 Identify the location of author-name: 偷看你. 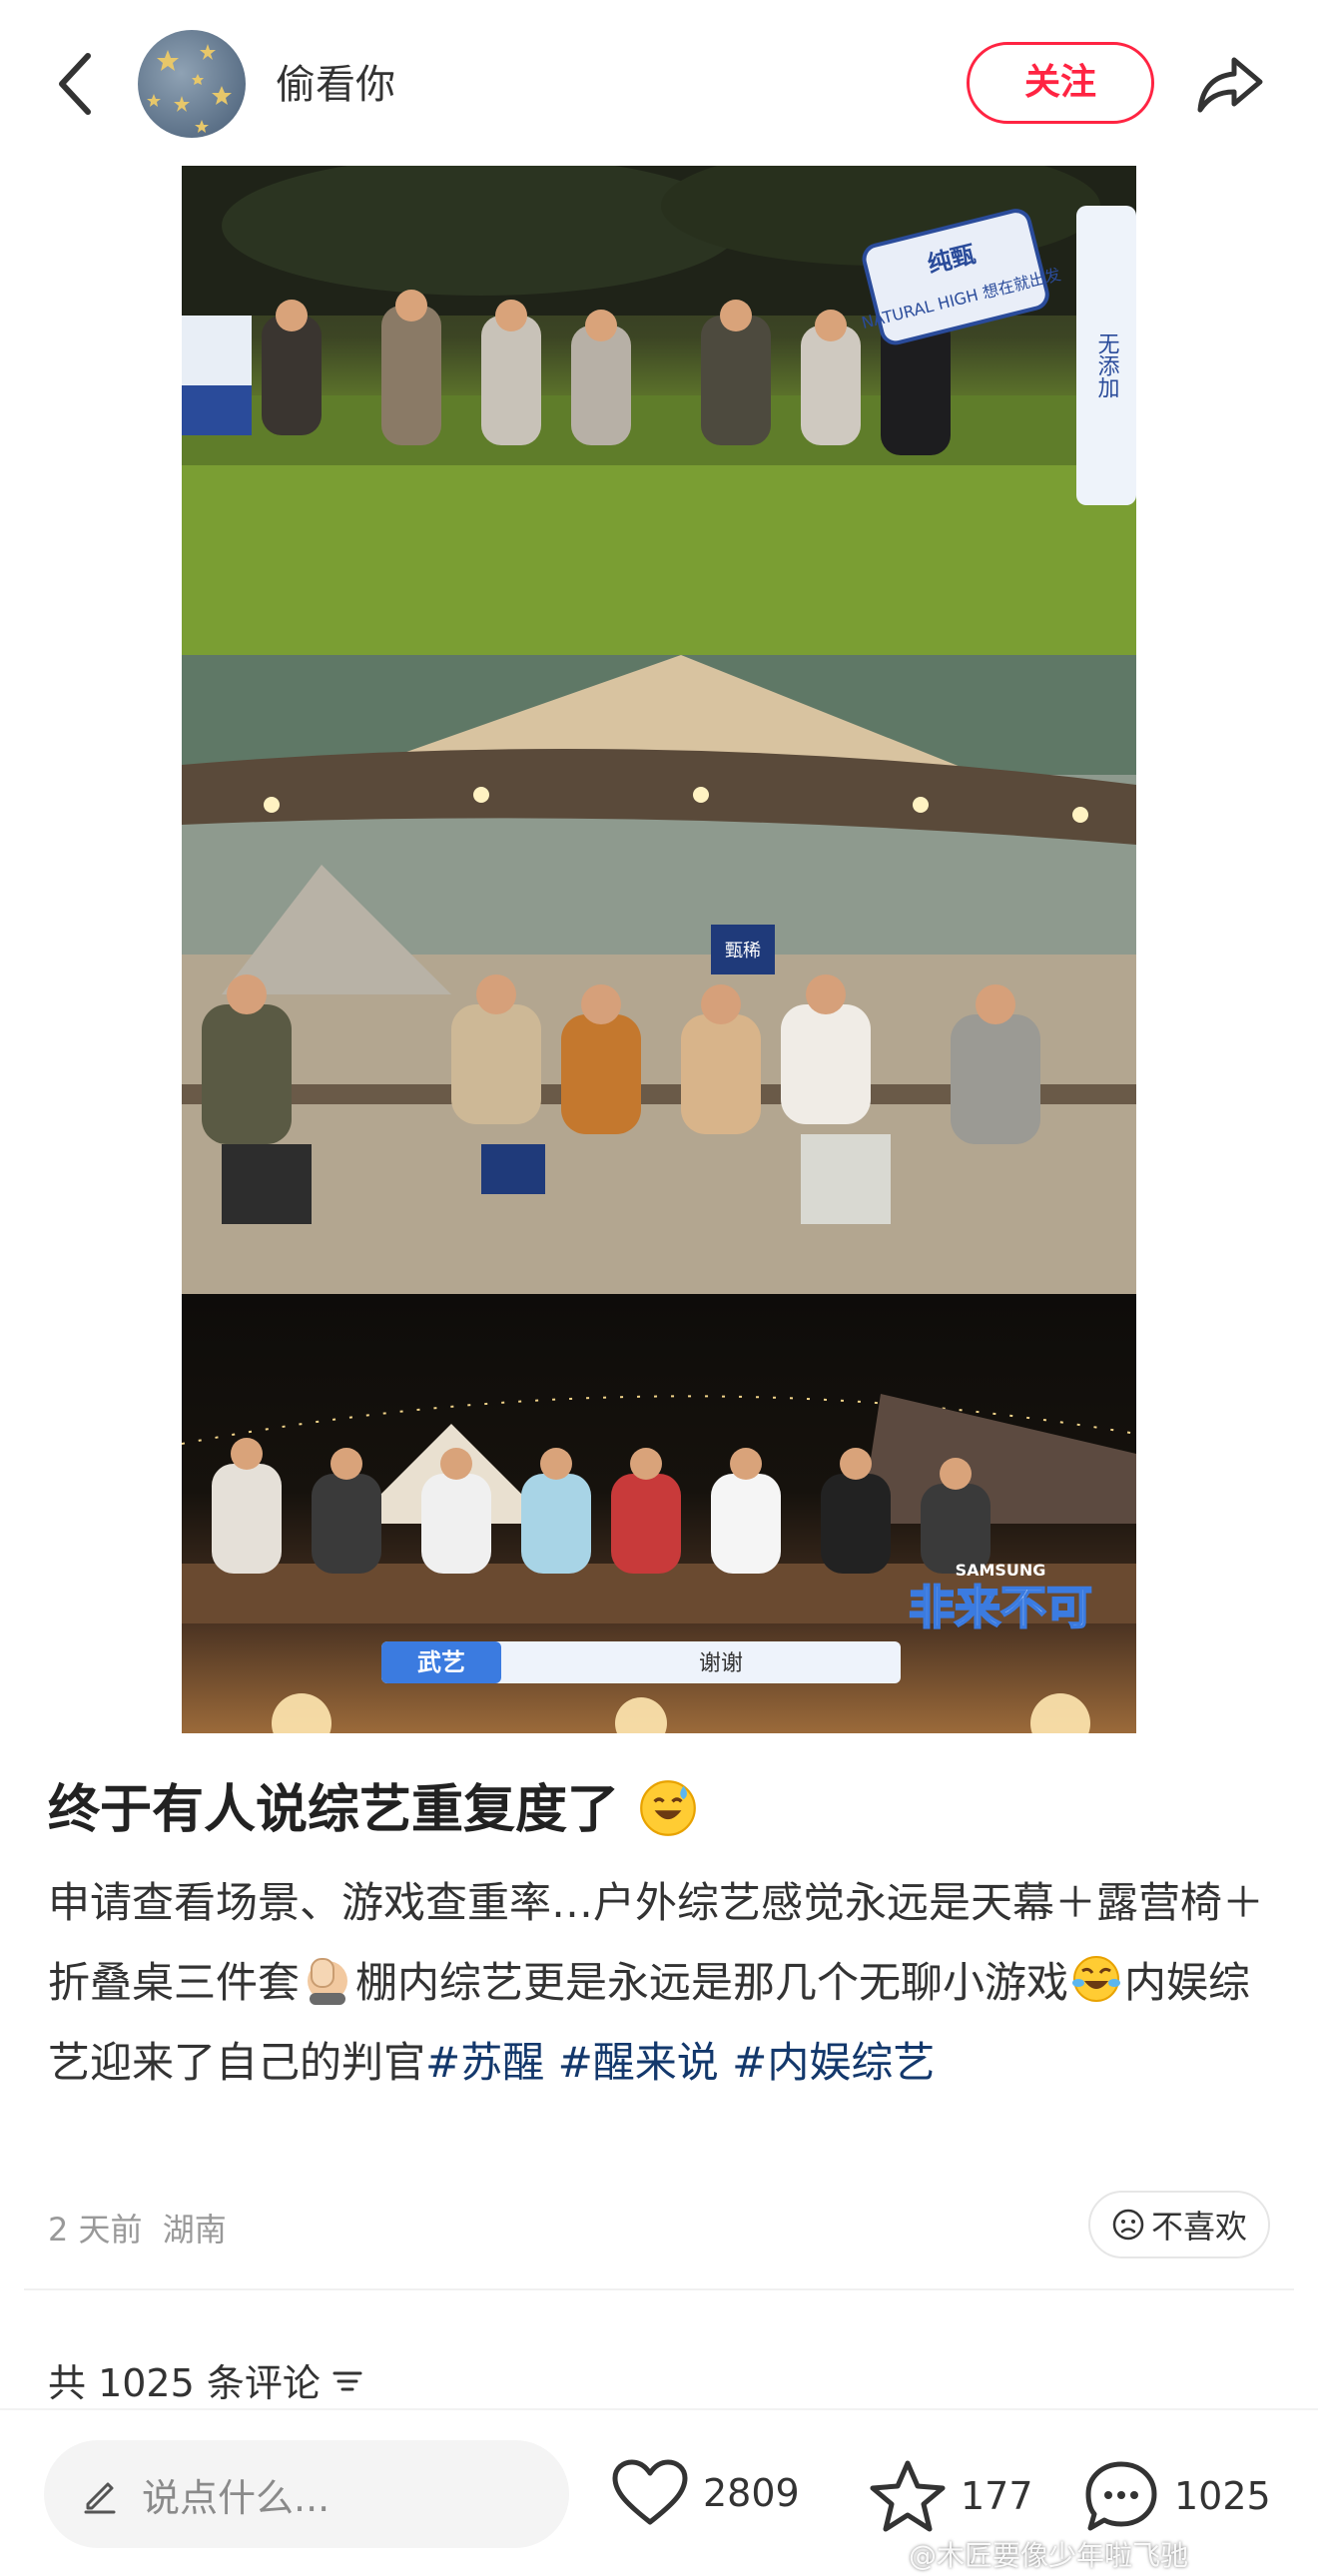
(335, 81).